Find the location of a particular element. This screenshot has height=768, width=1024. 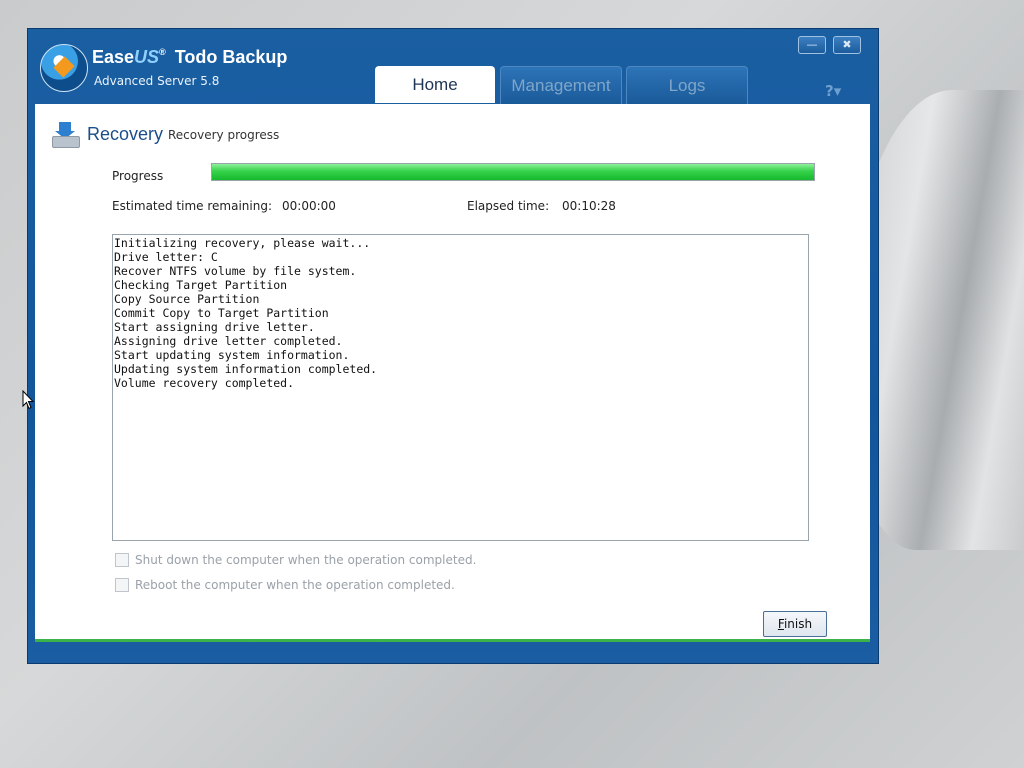

tab-management: Management is located at coordinates (561, 85).